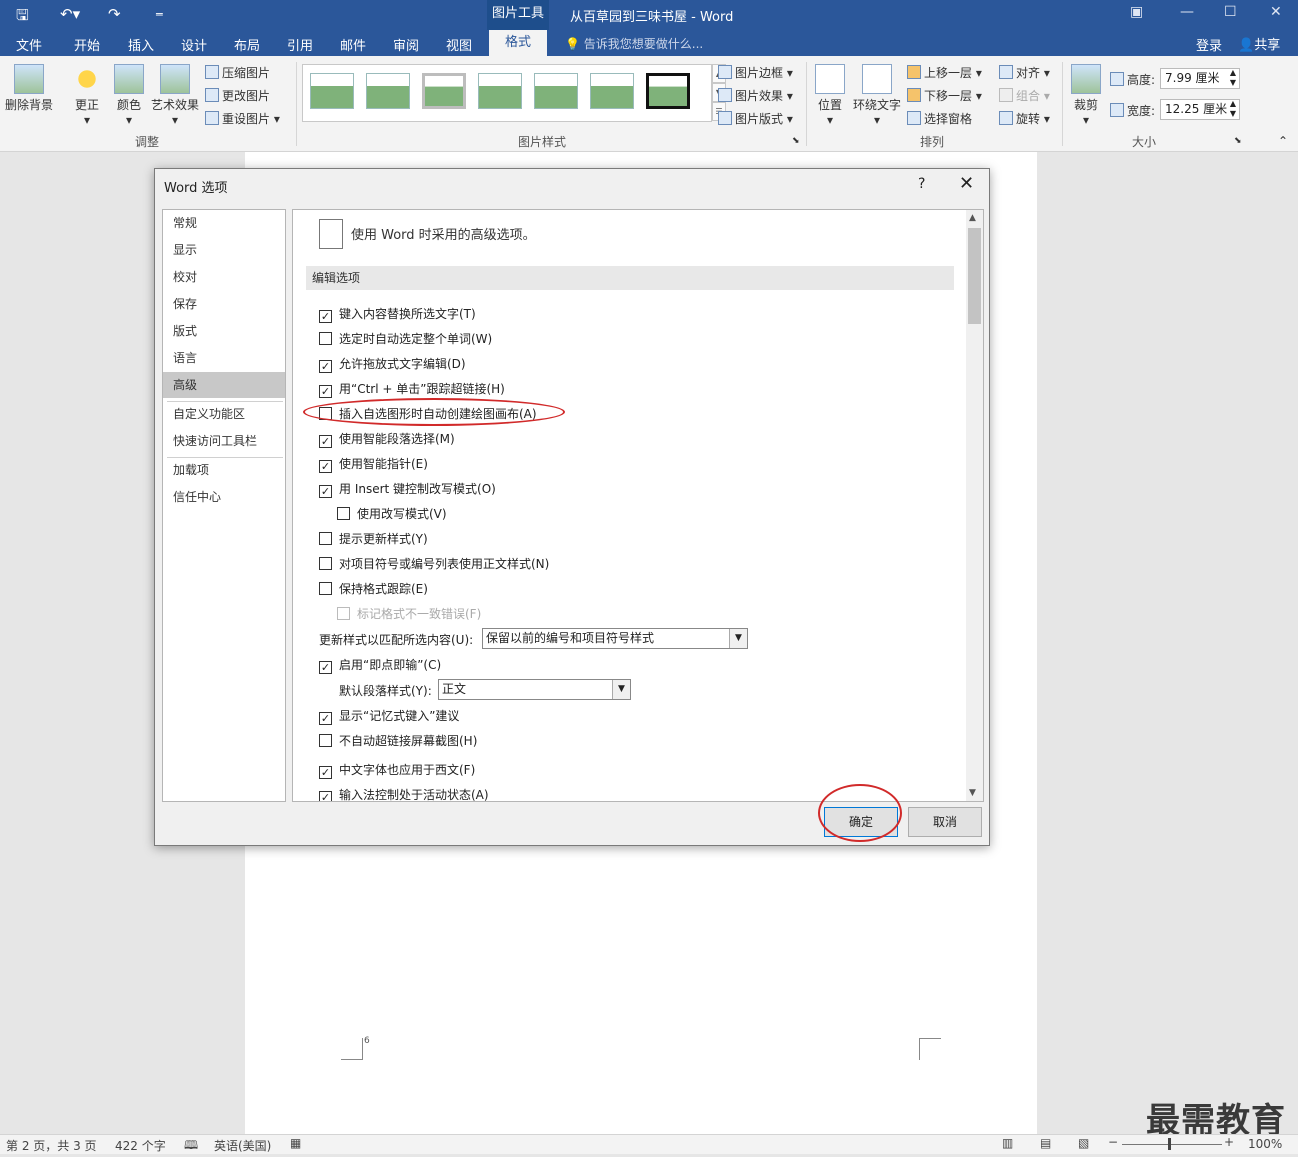 The image size is (1298, 1157). I want to click on picture-border-button: 图片边框 ▾, so click(755, 72).